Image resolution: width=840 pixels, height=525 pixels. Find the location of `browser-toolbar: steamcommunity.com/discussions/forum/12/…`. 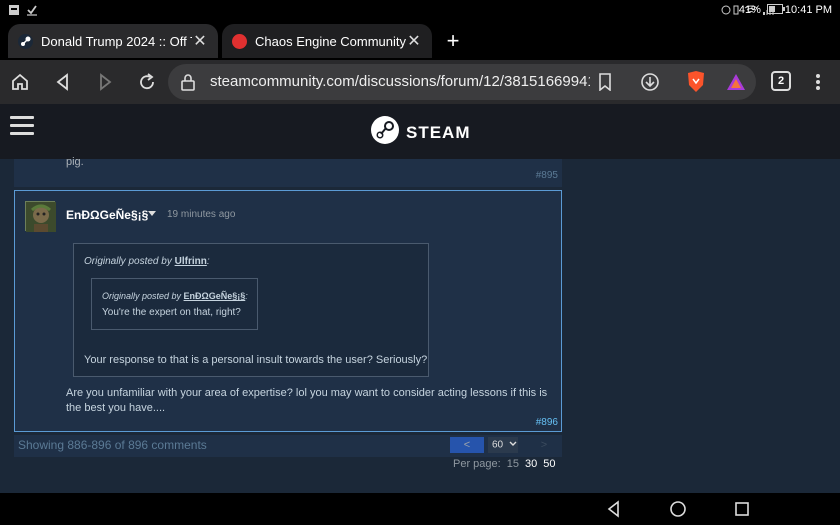

browser-toolbar: steamcommunity.com/discussions/forum/12/… is located at coordinates (420, 82).